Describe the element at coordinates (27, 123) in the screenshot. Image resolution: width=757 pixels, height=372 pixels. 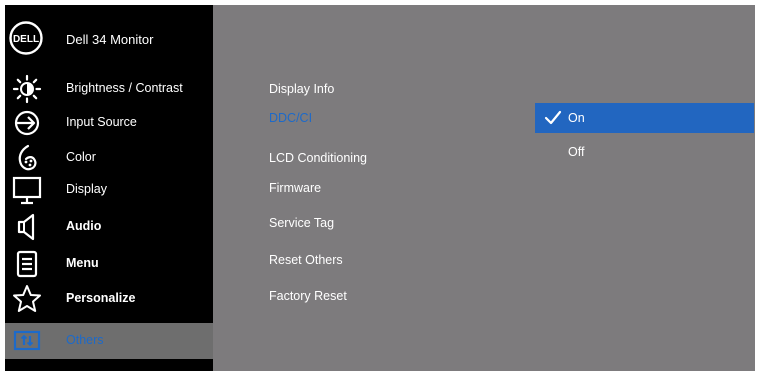
I see `input-source-icon` at that location.